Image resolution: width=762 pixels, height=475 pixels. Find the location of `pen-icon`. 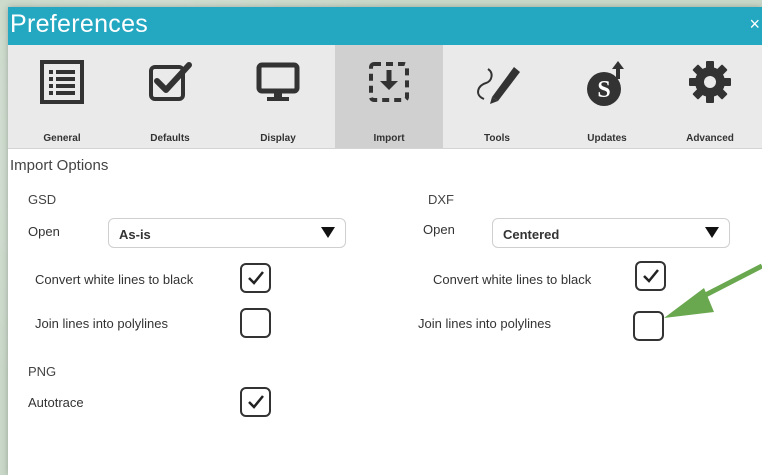

pen-icon is located at coordinates (498, 85).